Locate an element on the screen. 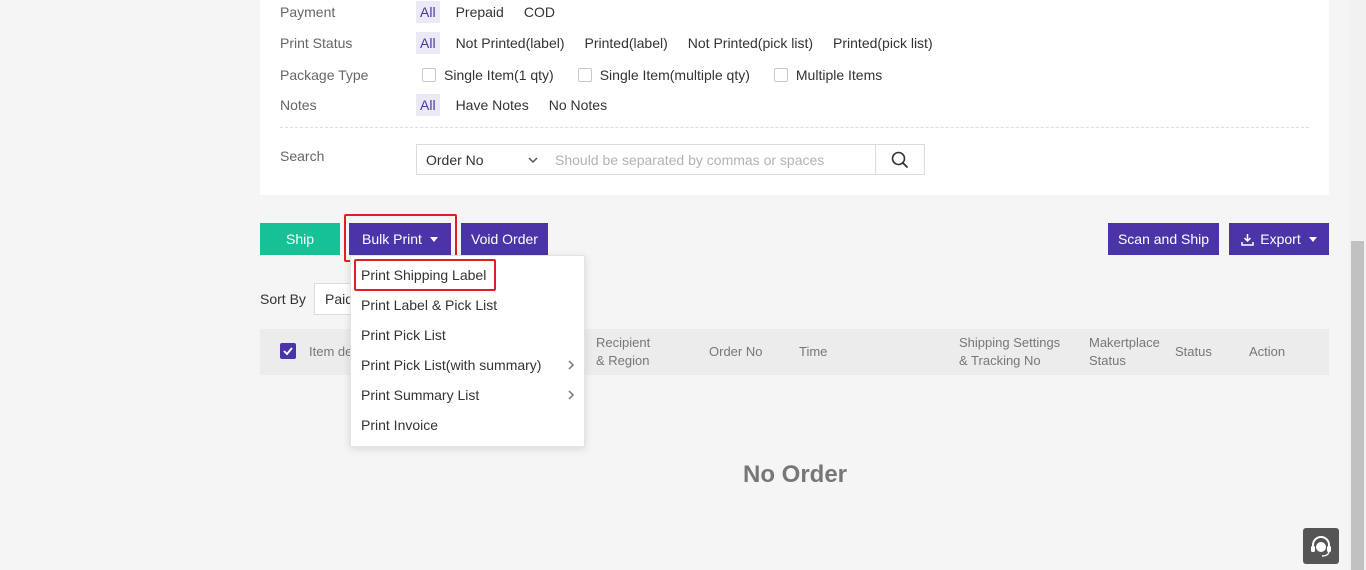 The image size is (1366, 570). package-type-single-multi-qty-label: Single Item(multiple qty) is located at coordinates (674, 75).